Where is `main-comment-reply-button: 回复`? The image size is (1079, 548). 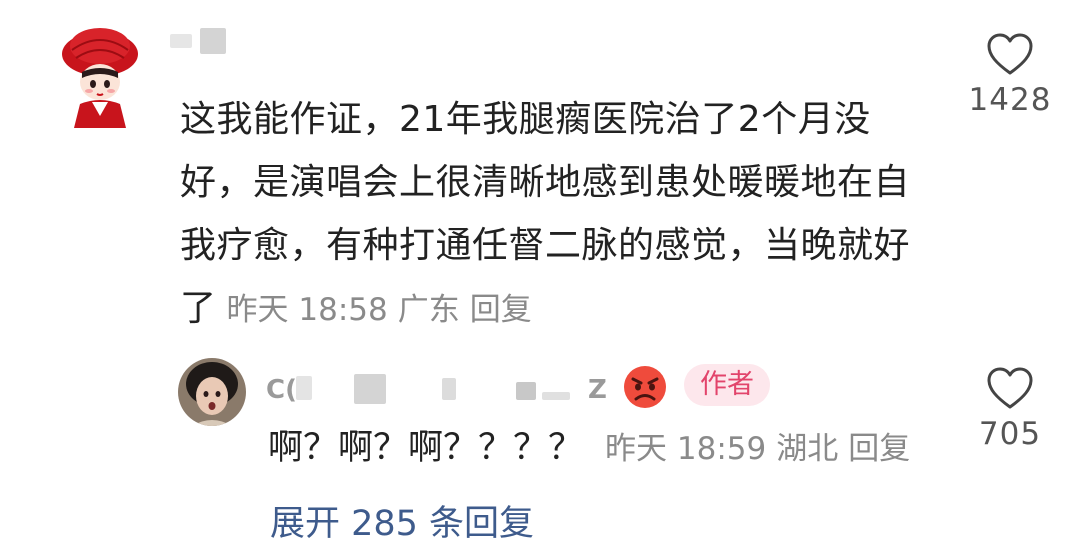 main-comment-reply-button: 回复 is located at coordinates (501, 310).